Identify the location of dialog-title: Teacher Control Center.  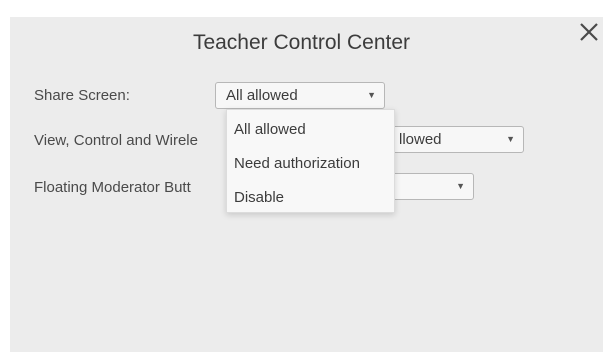
(301, 42).